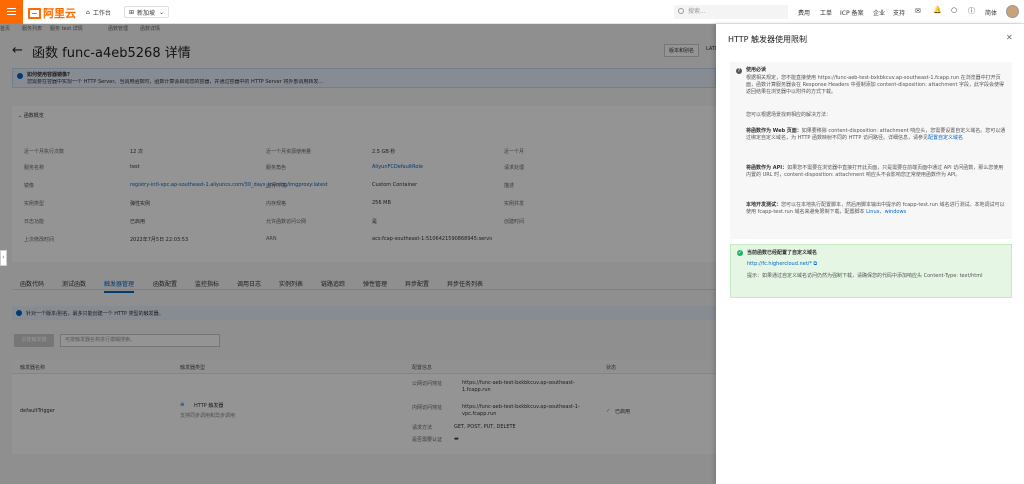  Describe the element at coordinates (764, 205) in the screenshot. I see `dev-label: 本地开发测试：` at that location.